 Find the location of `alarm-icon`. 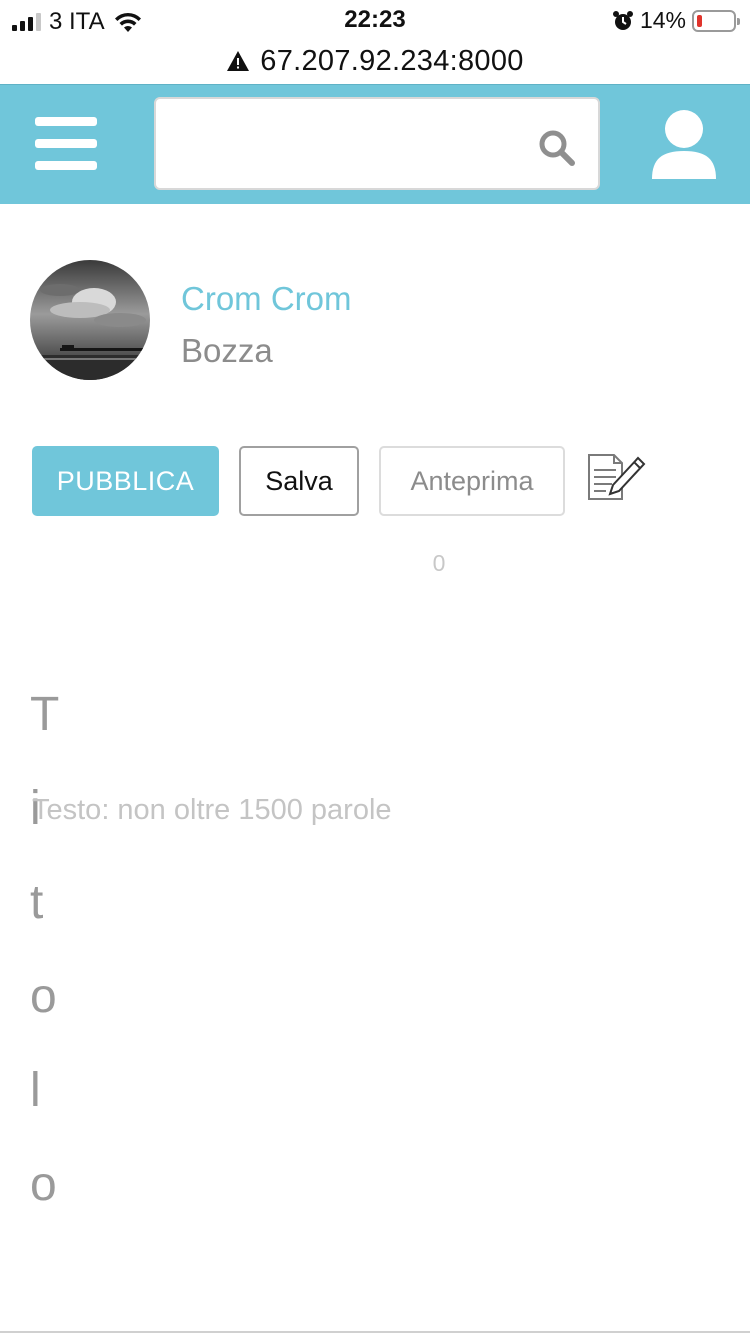

alarm-icon is located at coordinates (622, 20).